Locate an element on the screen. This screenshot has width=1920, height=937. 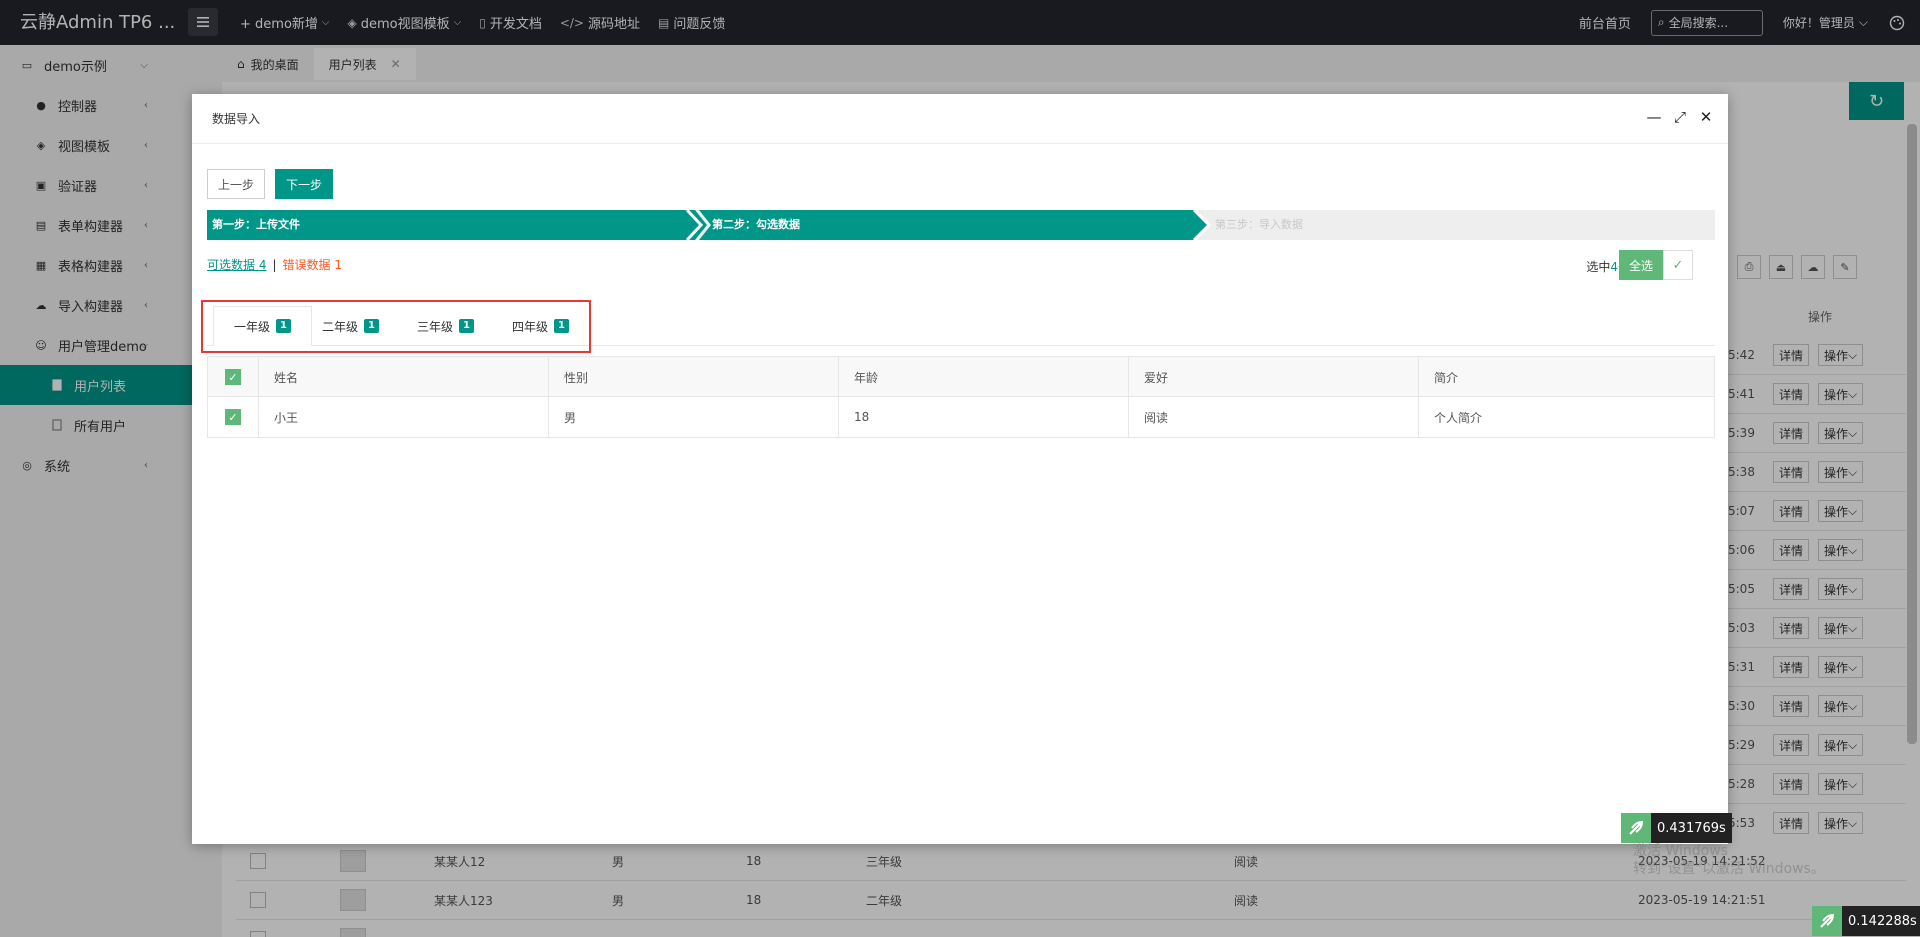
selected-number: 4 is located at coordinates (1614, 267).